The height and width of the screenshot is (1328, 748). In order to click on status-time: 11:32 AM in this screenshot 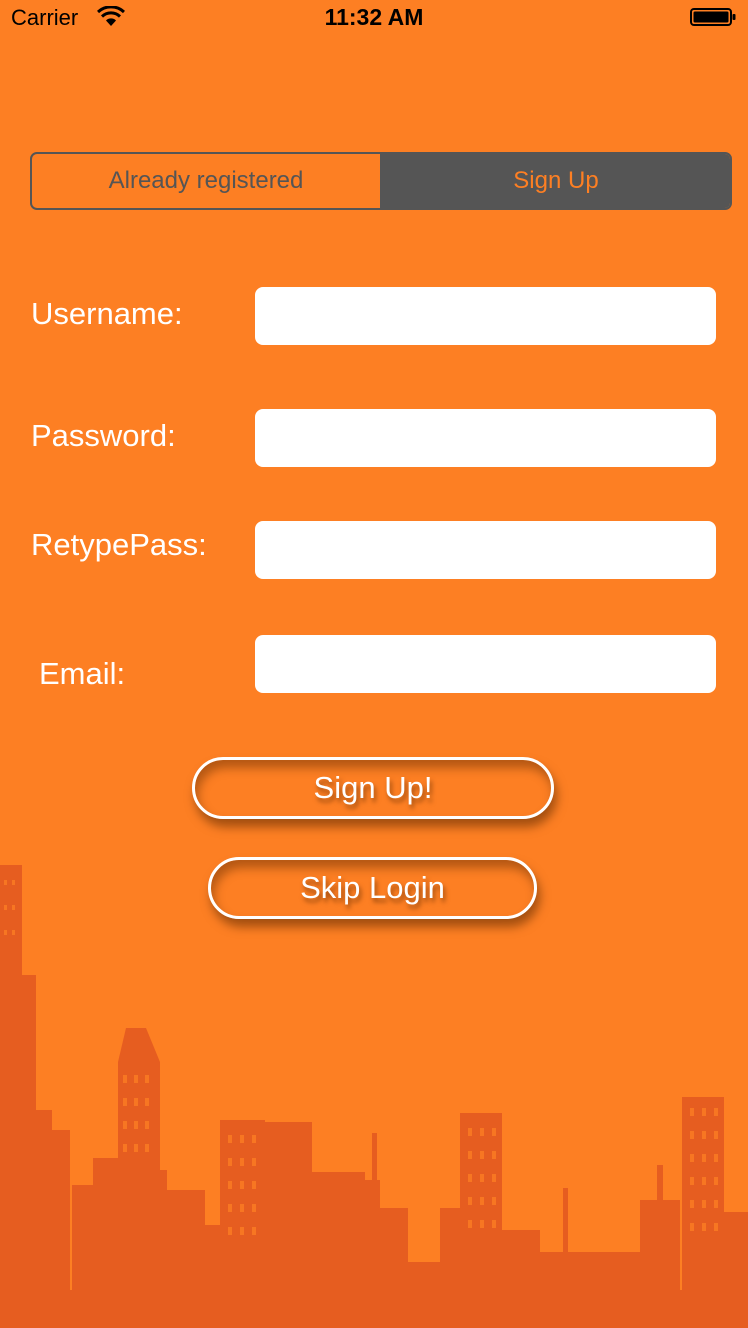, I will do `click(374, 17)`.